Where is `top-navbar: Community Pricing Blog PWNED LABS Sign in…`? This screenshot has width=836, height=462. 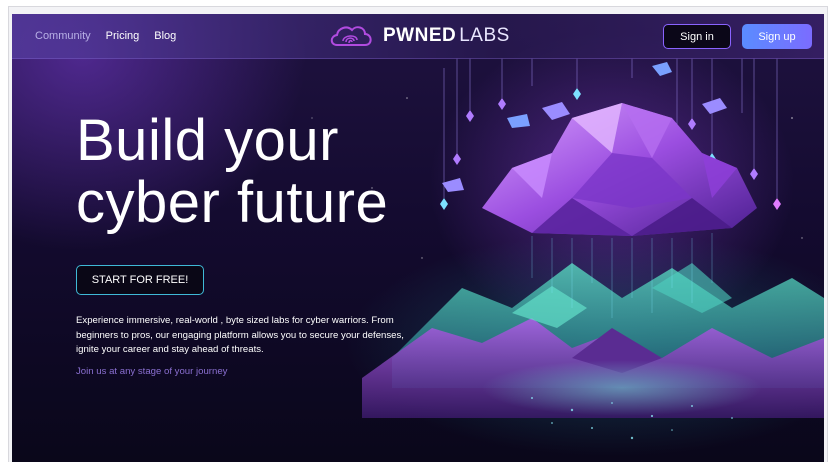 top-navbar: Community Pricing Blog PWNED LABS Sign in… is located at coordinates (418, 36).